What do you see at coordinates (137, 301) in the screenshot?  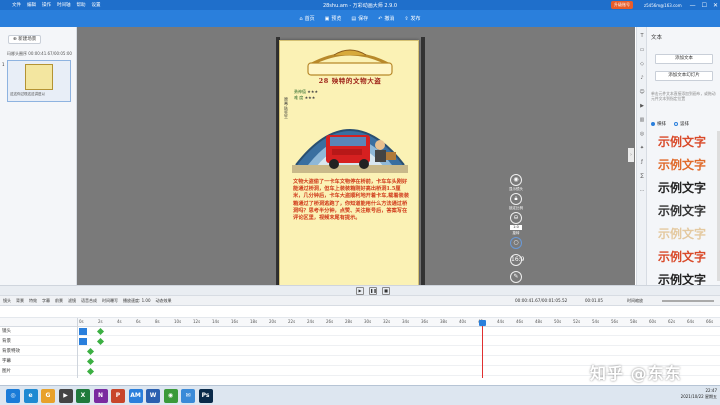 I see `timeline-tool-8: 播放速度: 1.00` at bounding box center [137, 301].